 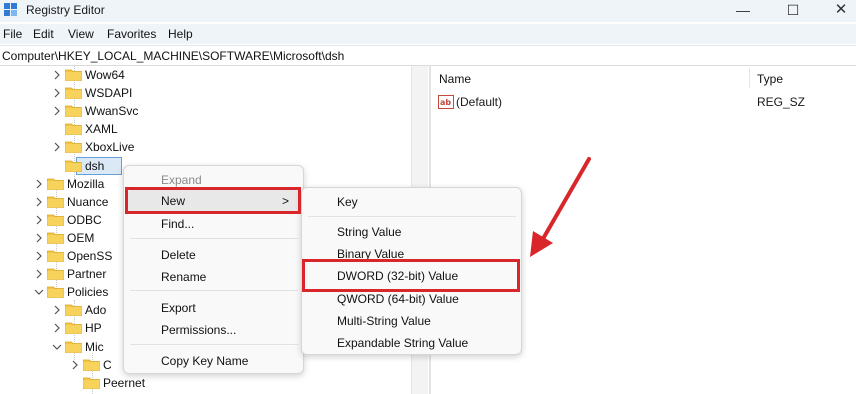 What do you see at coordinates (428, 34) in the screenshot?
I see `menu-bar: File Edit View Favorites Help` at bounding box center [428, 34].